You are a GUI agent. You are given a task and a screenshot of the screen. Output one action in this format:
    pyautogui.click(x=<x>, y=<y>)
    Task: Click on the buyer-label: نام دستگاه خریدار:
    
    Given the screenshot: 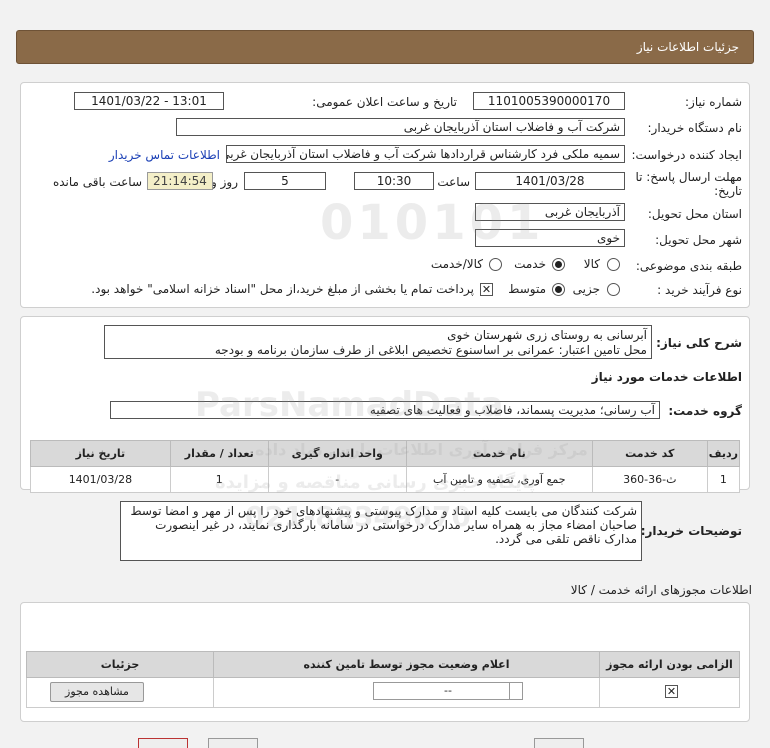 What is the action you would take?
    pyautogui.click(x=695, y=128)
    